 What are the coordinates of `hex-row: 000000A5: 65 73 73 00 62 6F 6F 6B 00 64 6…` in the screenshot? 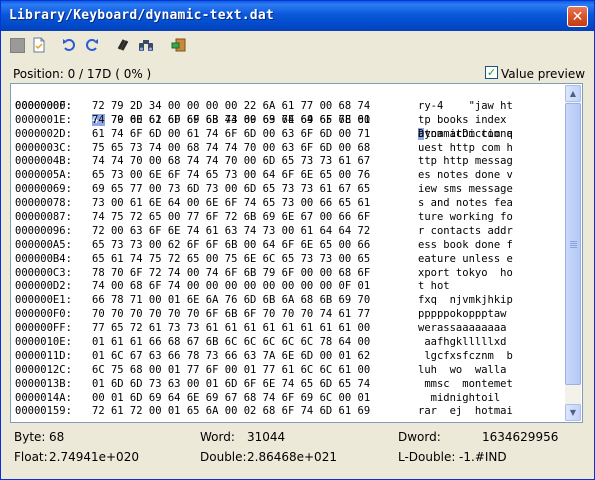 It's located at (291, 246).